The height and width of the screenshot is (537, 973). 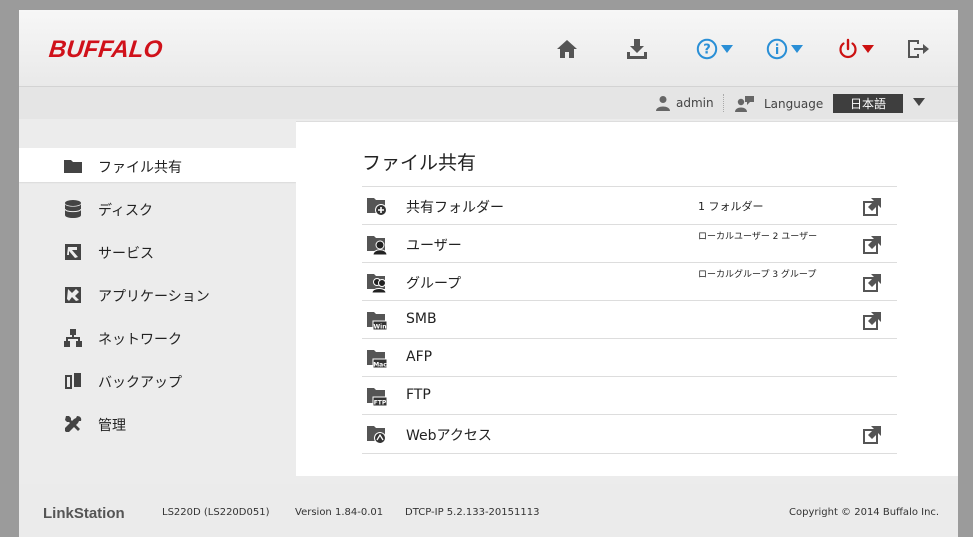 I want to click on shared-folder-add-icon, so click(x=377, y=207).